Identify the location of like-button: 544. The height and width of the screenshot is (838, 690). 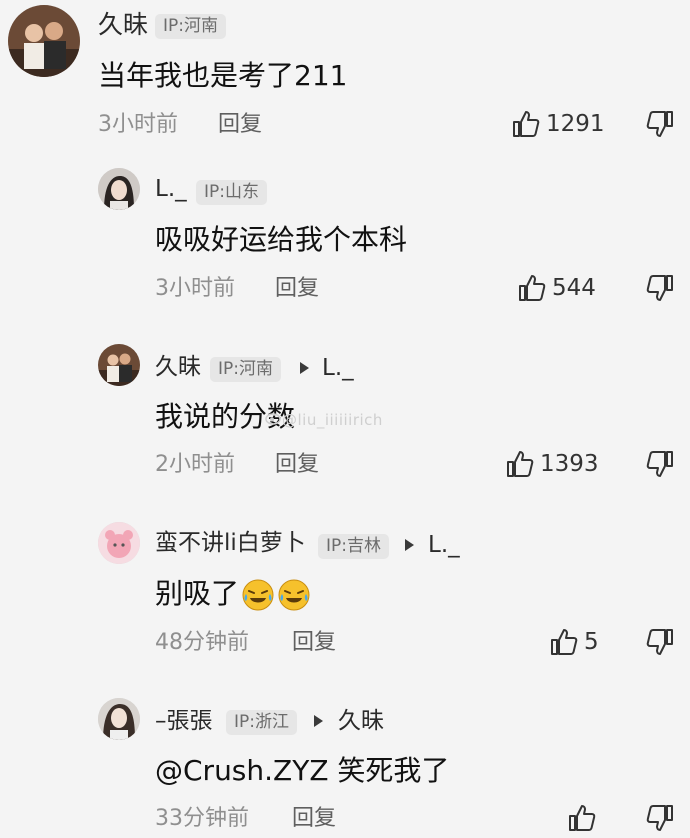
(556, 288).